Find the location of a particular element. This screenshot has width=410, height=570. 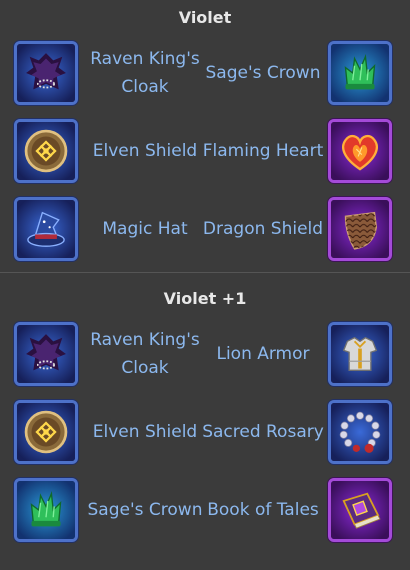

section-divider is located at coordinates (205, 272).